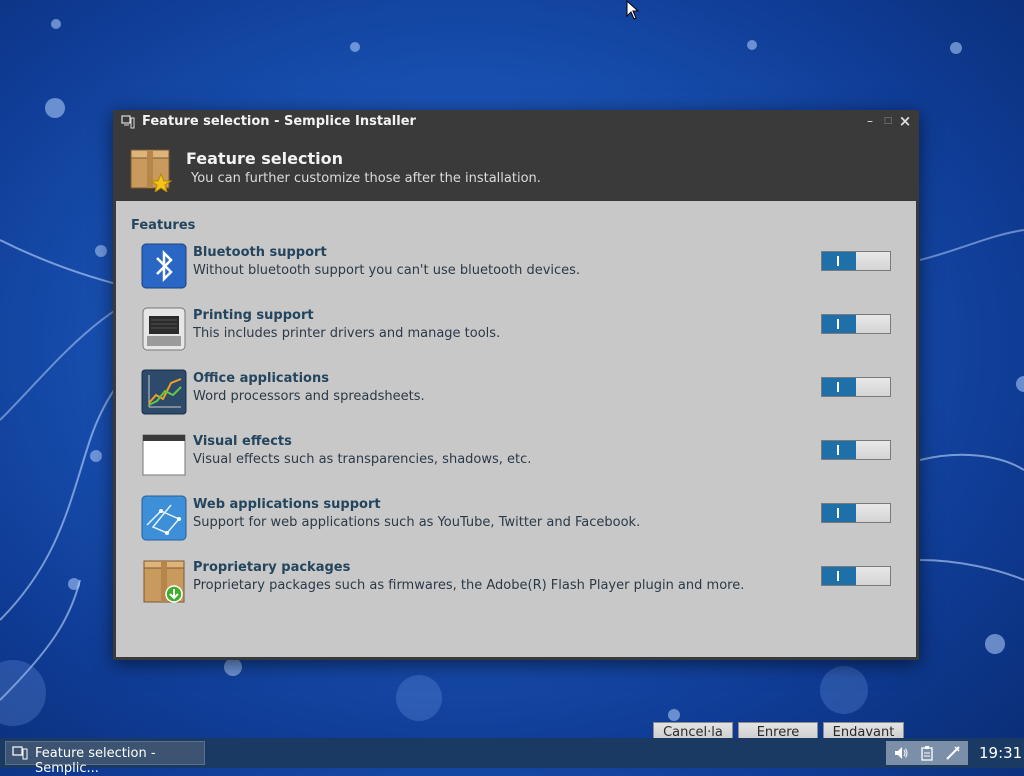 Image resolution: width=1024 pixels, height=776 pixels. What do you see at coordinates (512, 757) in the screenshot?
I see `taskbar: Feature selection - Semplic... 19:31` at bounding box center [512, 757].